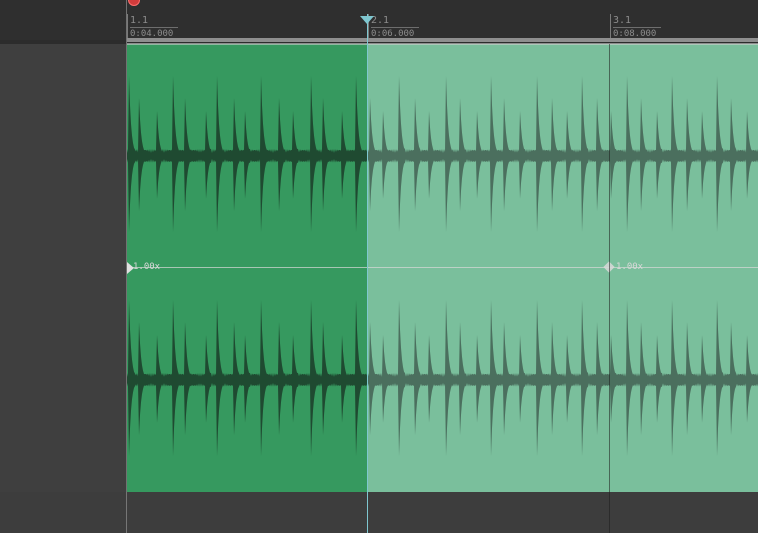  What do you see at coordinates (367, 20) in the screenshot?
I see `edit-cursor-icon` at bounding box center [367, 20].